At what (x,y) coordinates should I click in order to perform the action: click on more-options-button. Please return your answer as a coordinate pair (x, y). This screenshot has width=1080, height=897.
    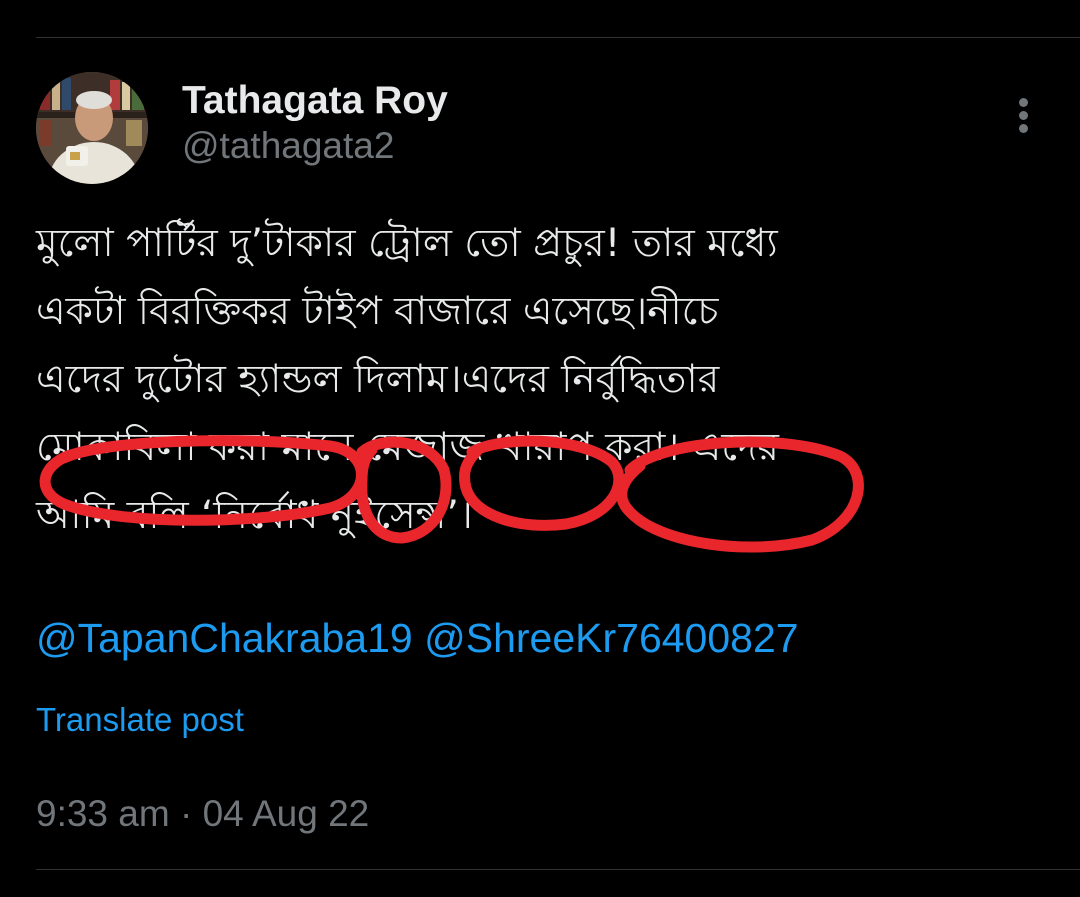
    Looking at the image, I should click on (1024, 116).